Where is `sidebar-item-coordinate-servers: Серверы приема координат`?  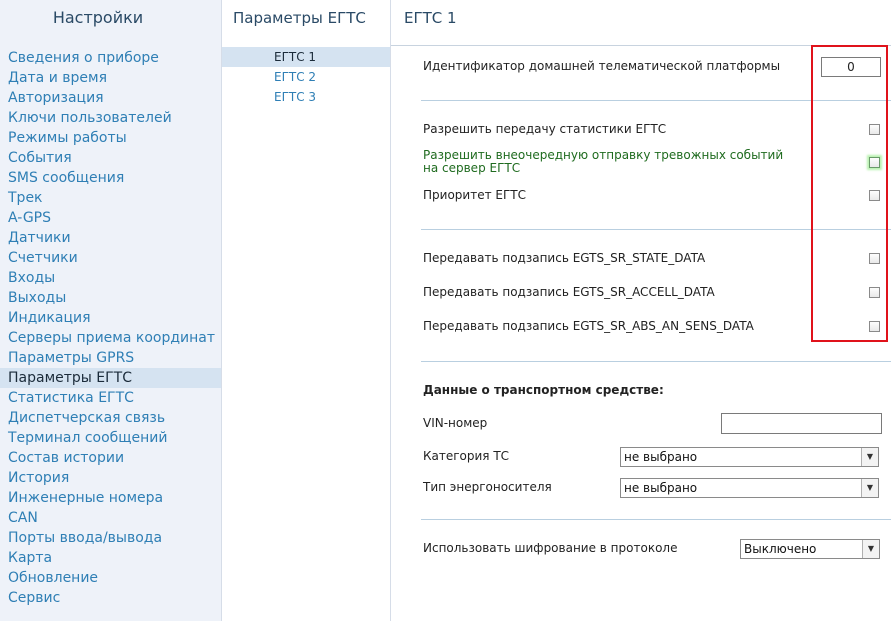
sidebar-item-coordinate-servers: Серверы приема координат is located at coordinates (110, 338).